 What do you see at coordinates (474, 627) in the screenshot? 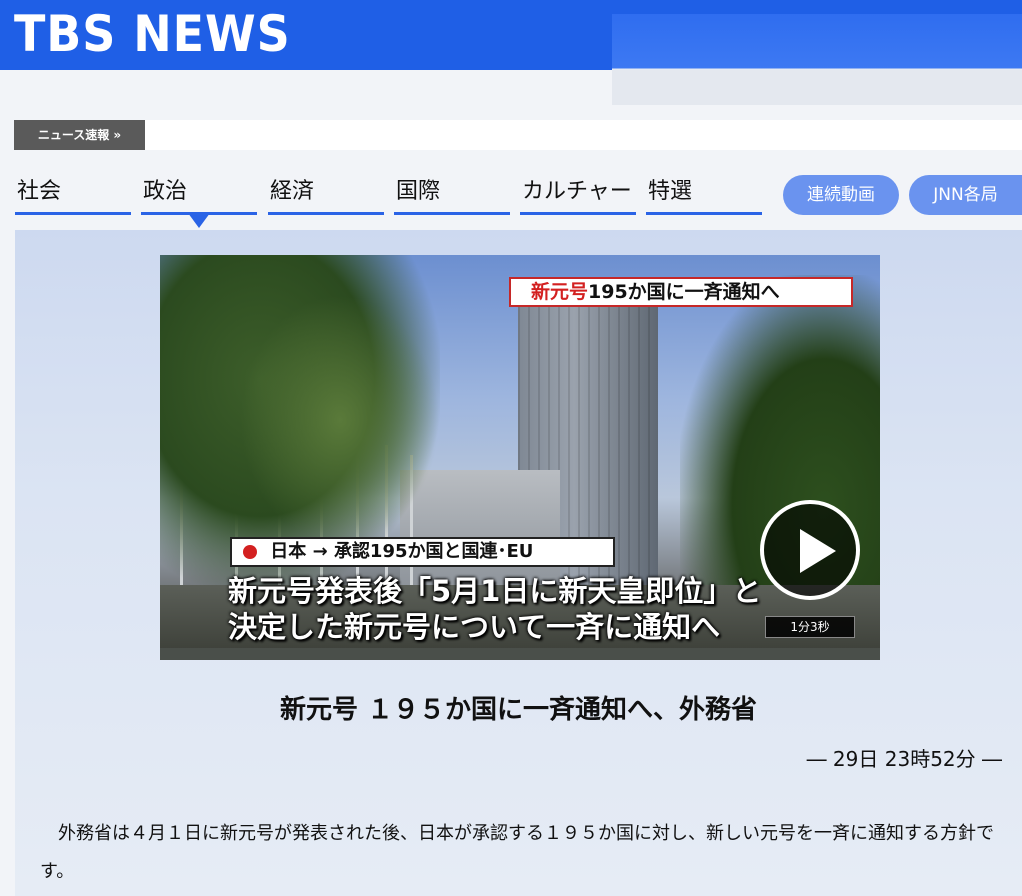
I see `video-caption-line-2: 決定した新元号について一斉に通知へ` at bounding box center [474, 627].